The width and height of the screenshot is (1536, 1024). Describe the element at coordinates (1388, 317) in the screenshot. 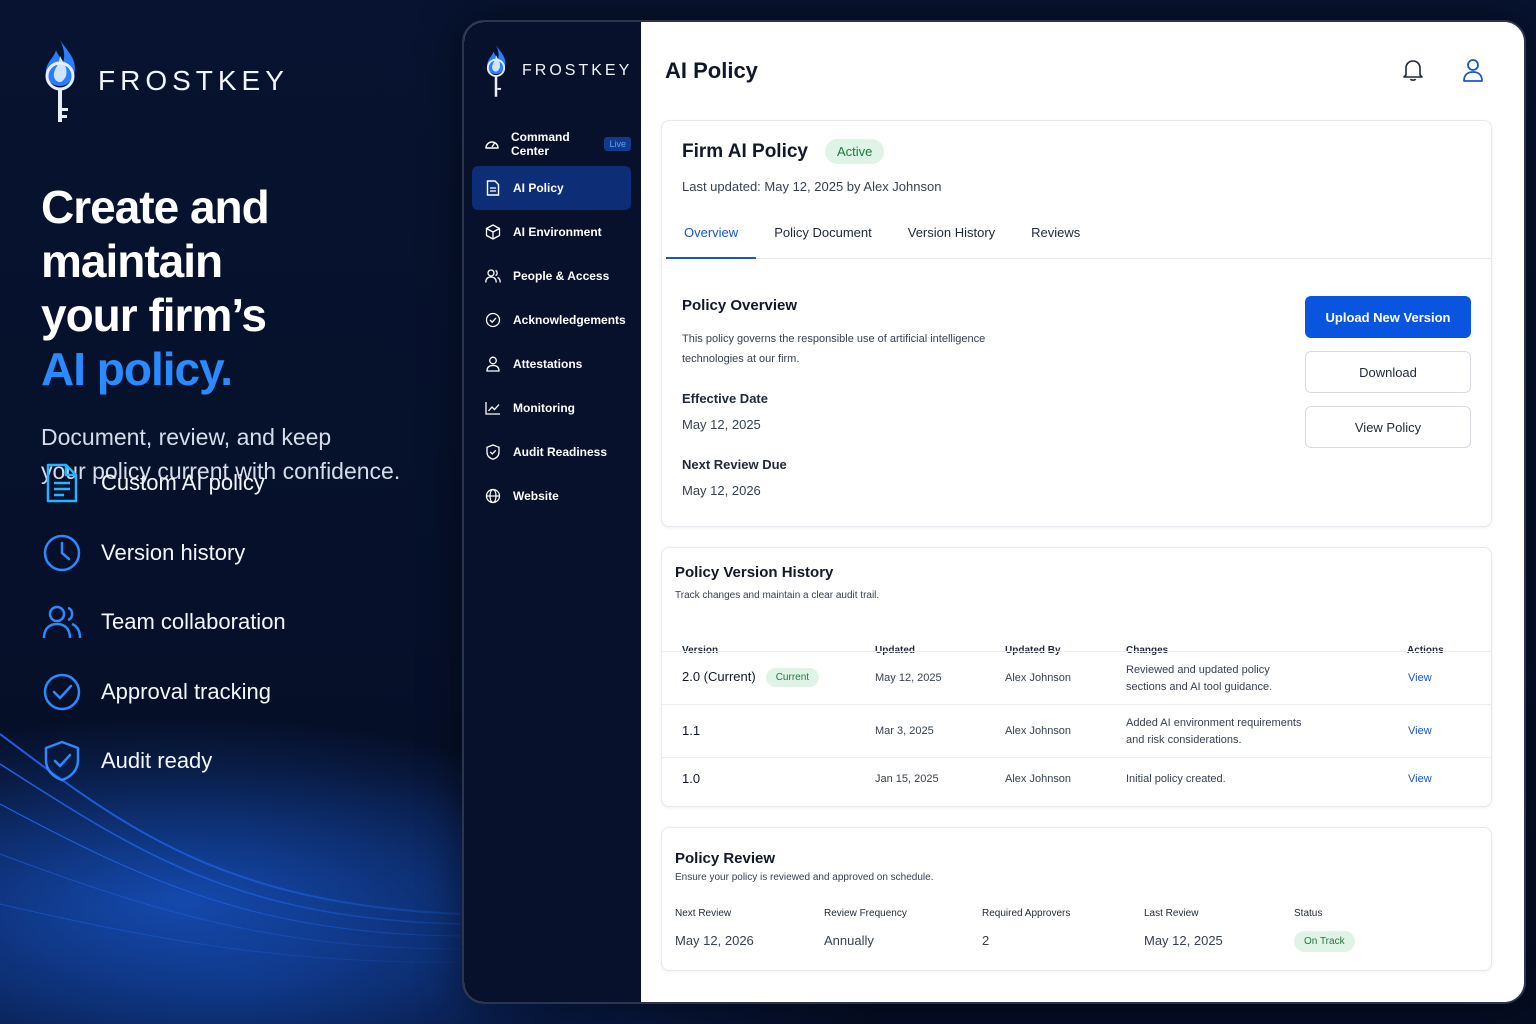

I see `upload-new-version-button: Upload New Version` at that location.